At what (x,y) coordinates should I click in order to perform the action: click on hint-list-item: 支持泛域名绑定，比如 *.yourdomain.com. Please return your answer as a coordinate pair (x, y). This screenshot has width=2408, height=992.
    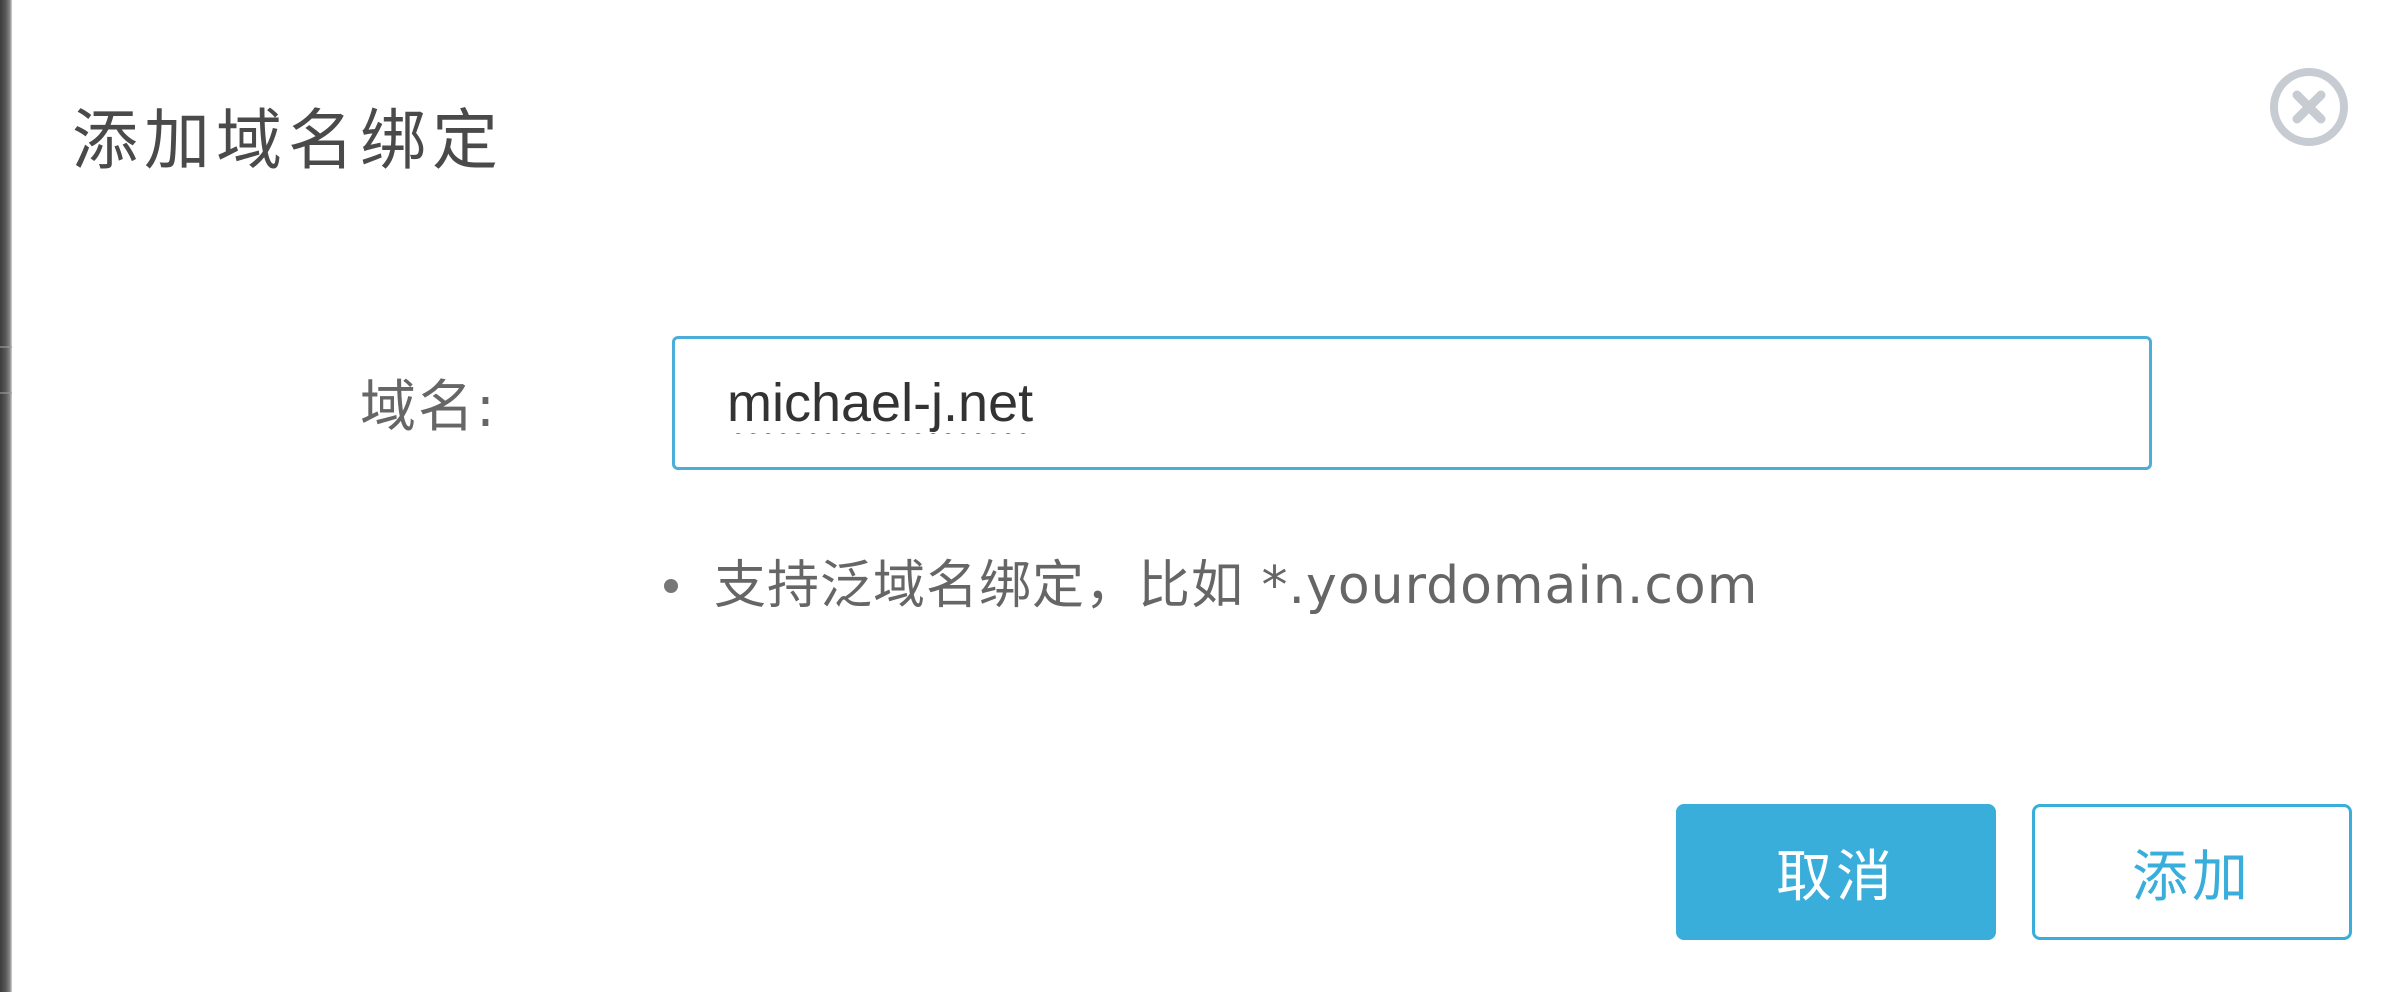
    Looking at the image, I should click on (1211, 586).